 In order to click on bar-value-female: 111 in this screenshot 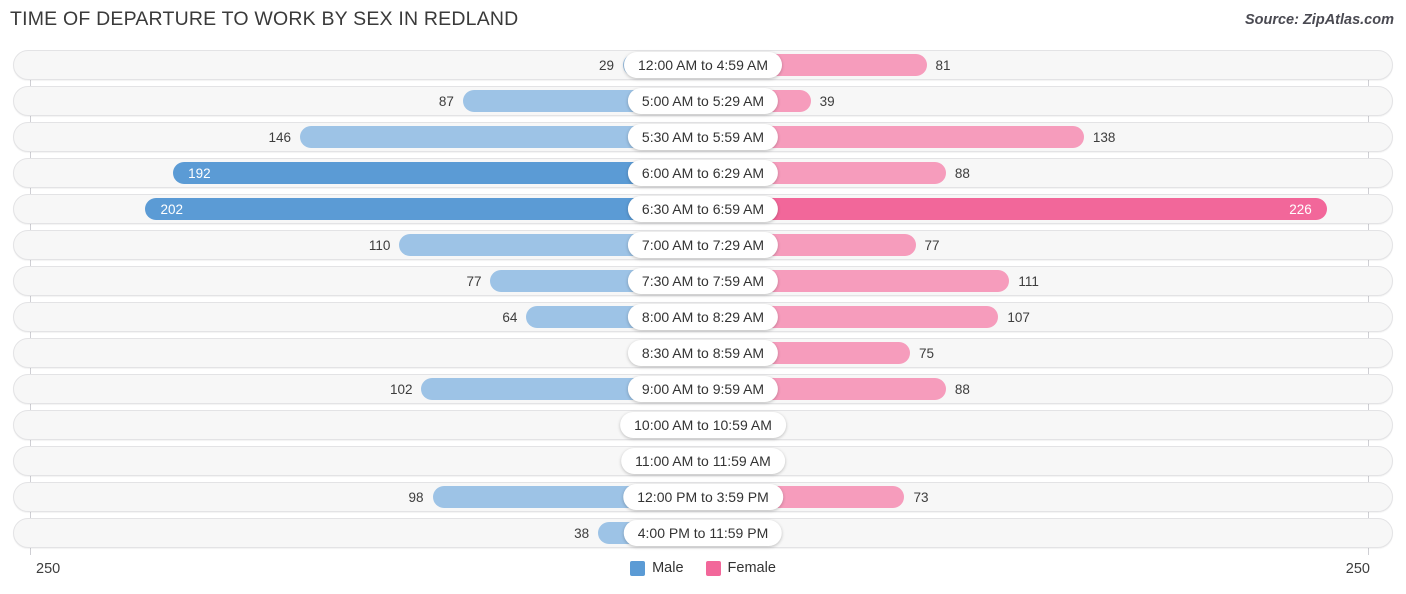, I will do `click(1028, 281)`.